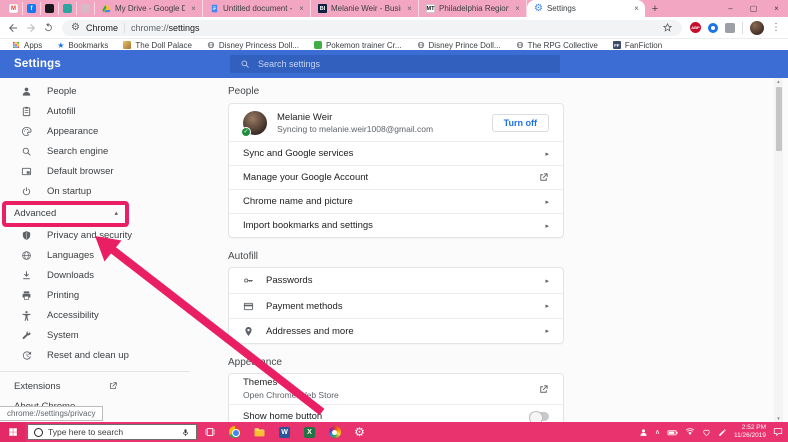 This screenshot has height=442, width=788. Describe the element at coordinates (776, 8) in the screenshot. I see `close-window-button: ×` at that location.